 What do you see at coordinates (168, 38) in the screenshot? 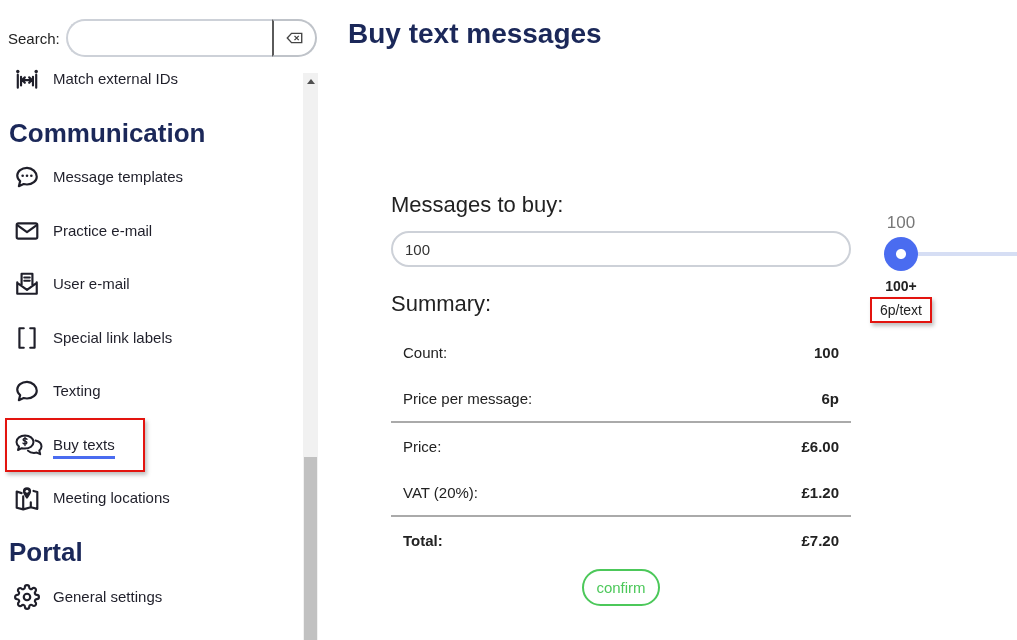
I see `search-field` at bounding box center [168, 38].